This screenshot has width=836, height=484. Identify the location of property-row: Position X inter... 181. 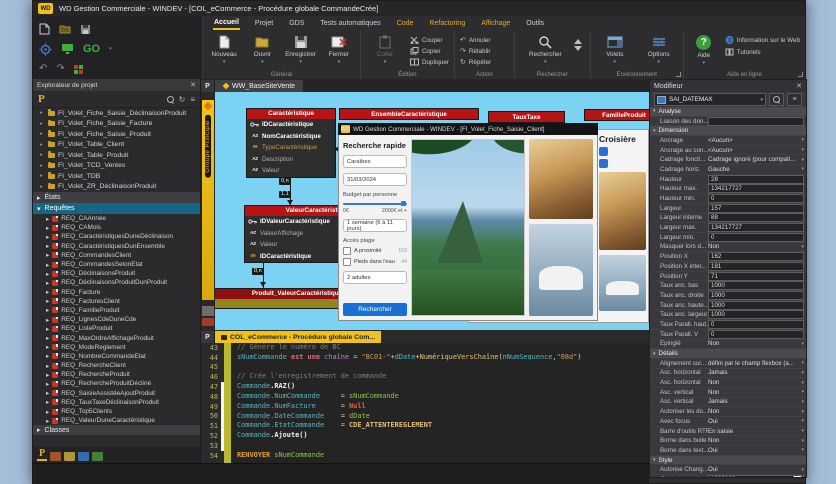
(728, 266).